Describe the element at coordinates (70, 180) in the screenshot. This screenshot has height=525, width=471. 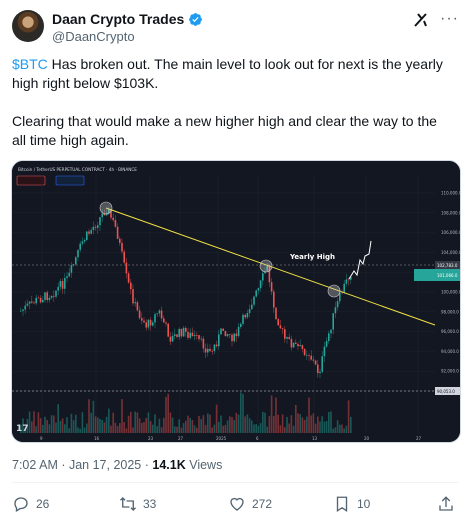
I see `buy-button` at that location.